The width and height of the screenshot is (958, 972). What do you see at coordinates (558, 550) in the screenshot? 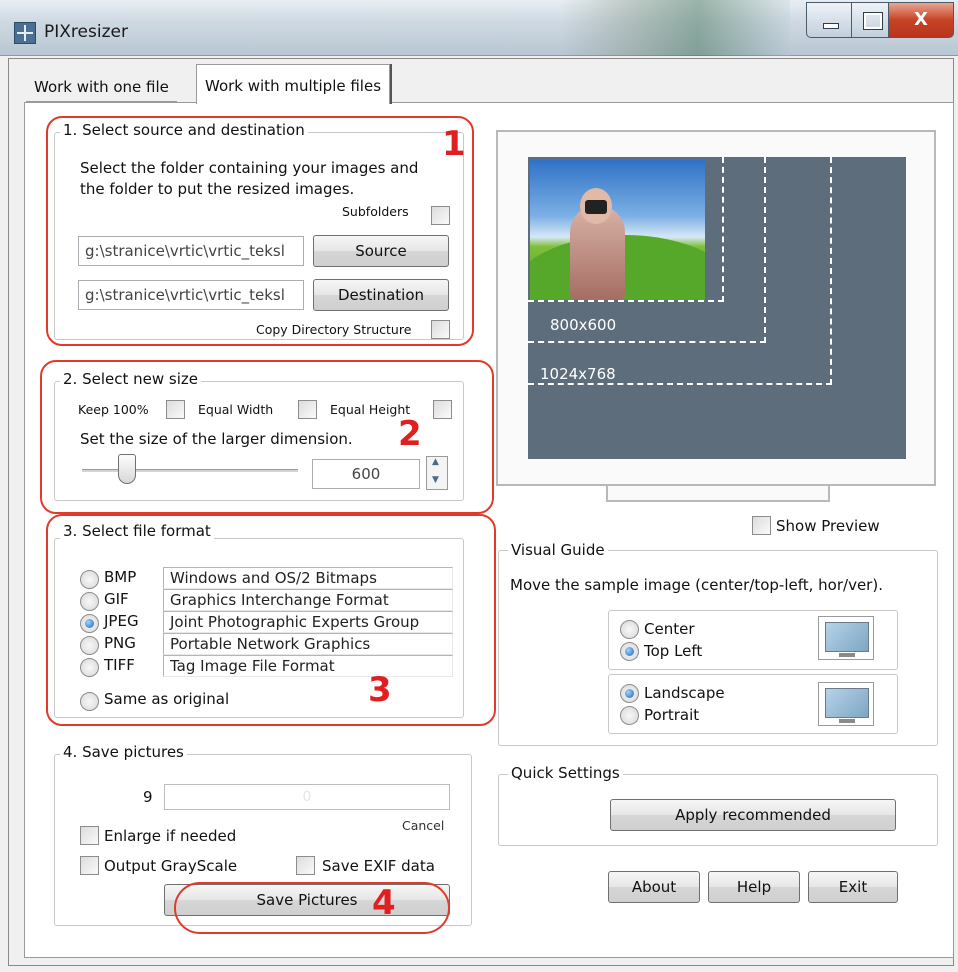
I see `visual-guide-title: Visual Guide` at bounding box center [558, 550].